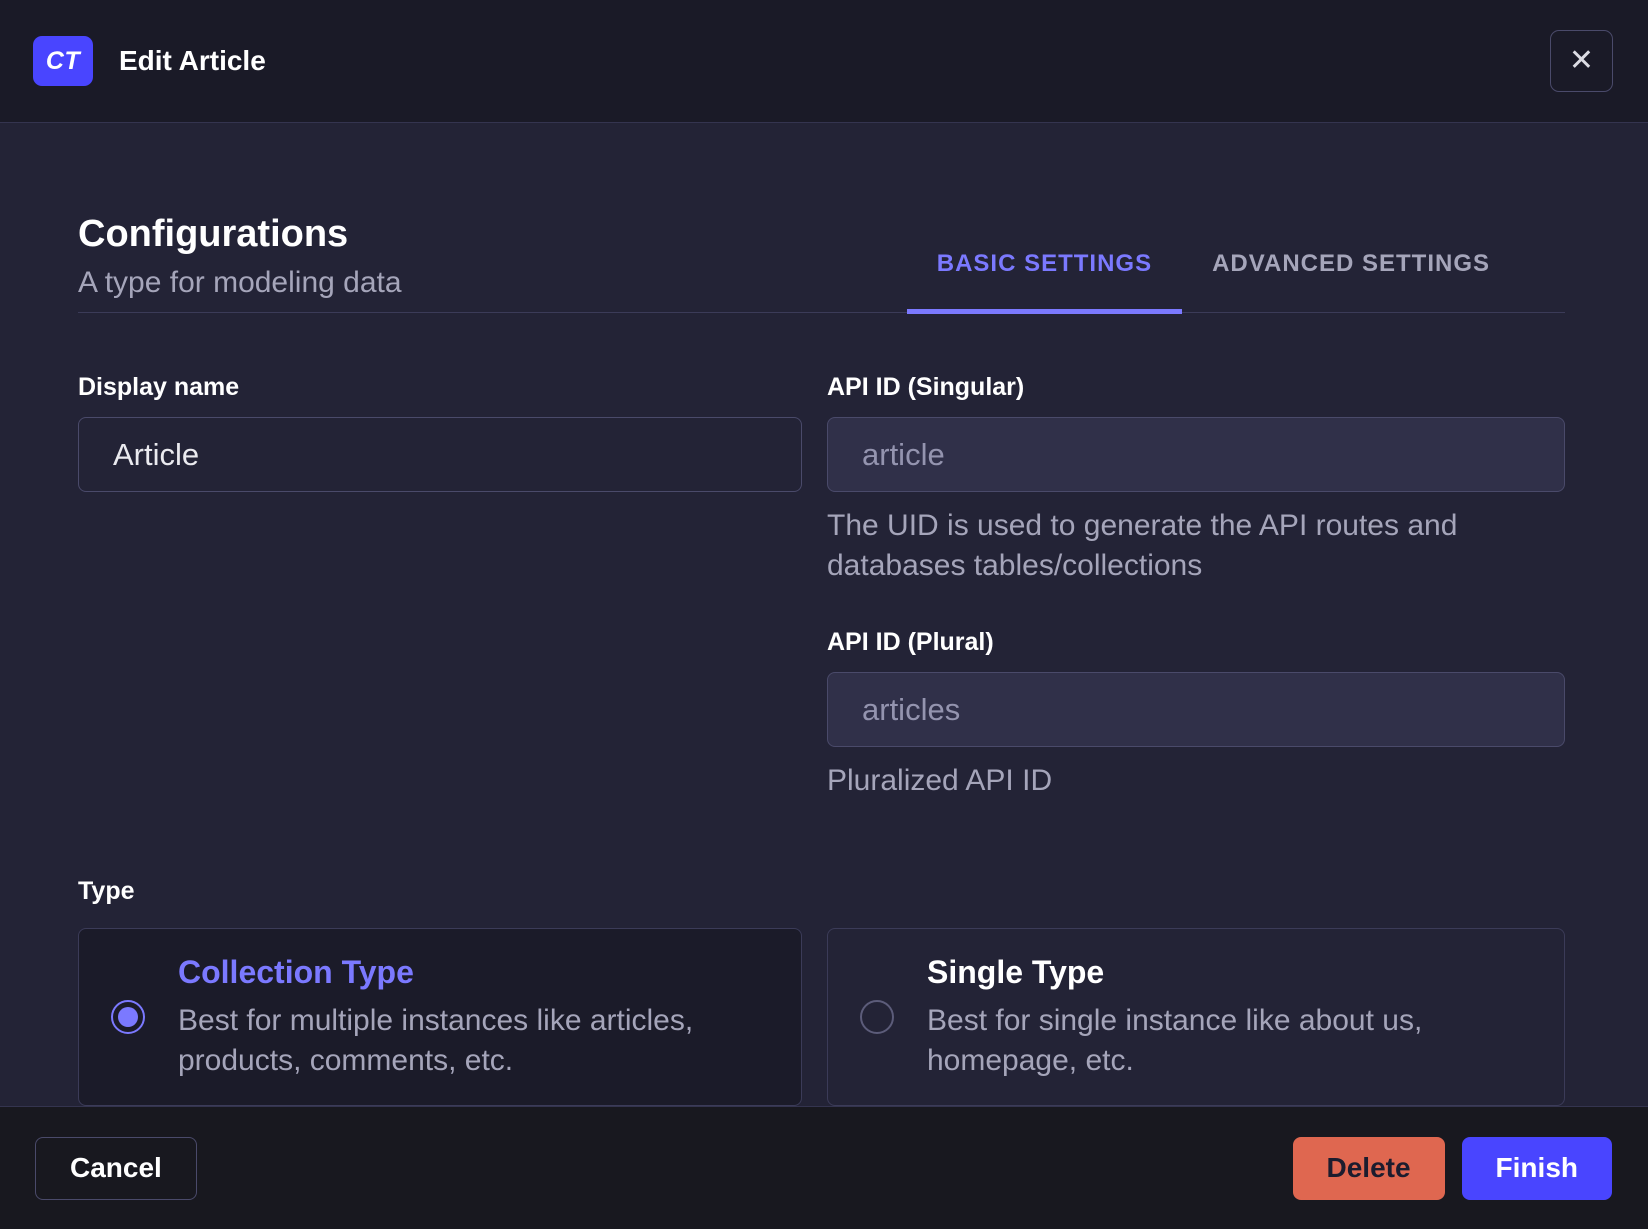  What do you see at coordinates (106, 891) in the screenshot?
I see `type-label: Type` at bounding box center [106, 891].